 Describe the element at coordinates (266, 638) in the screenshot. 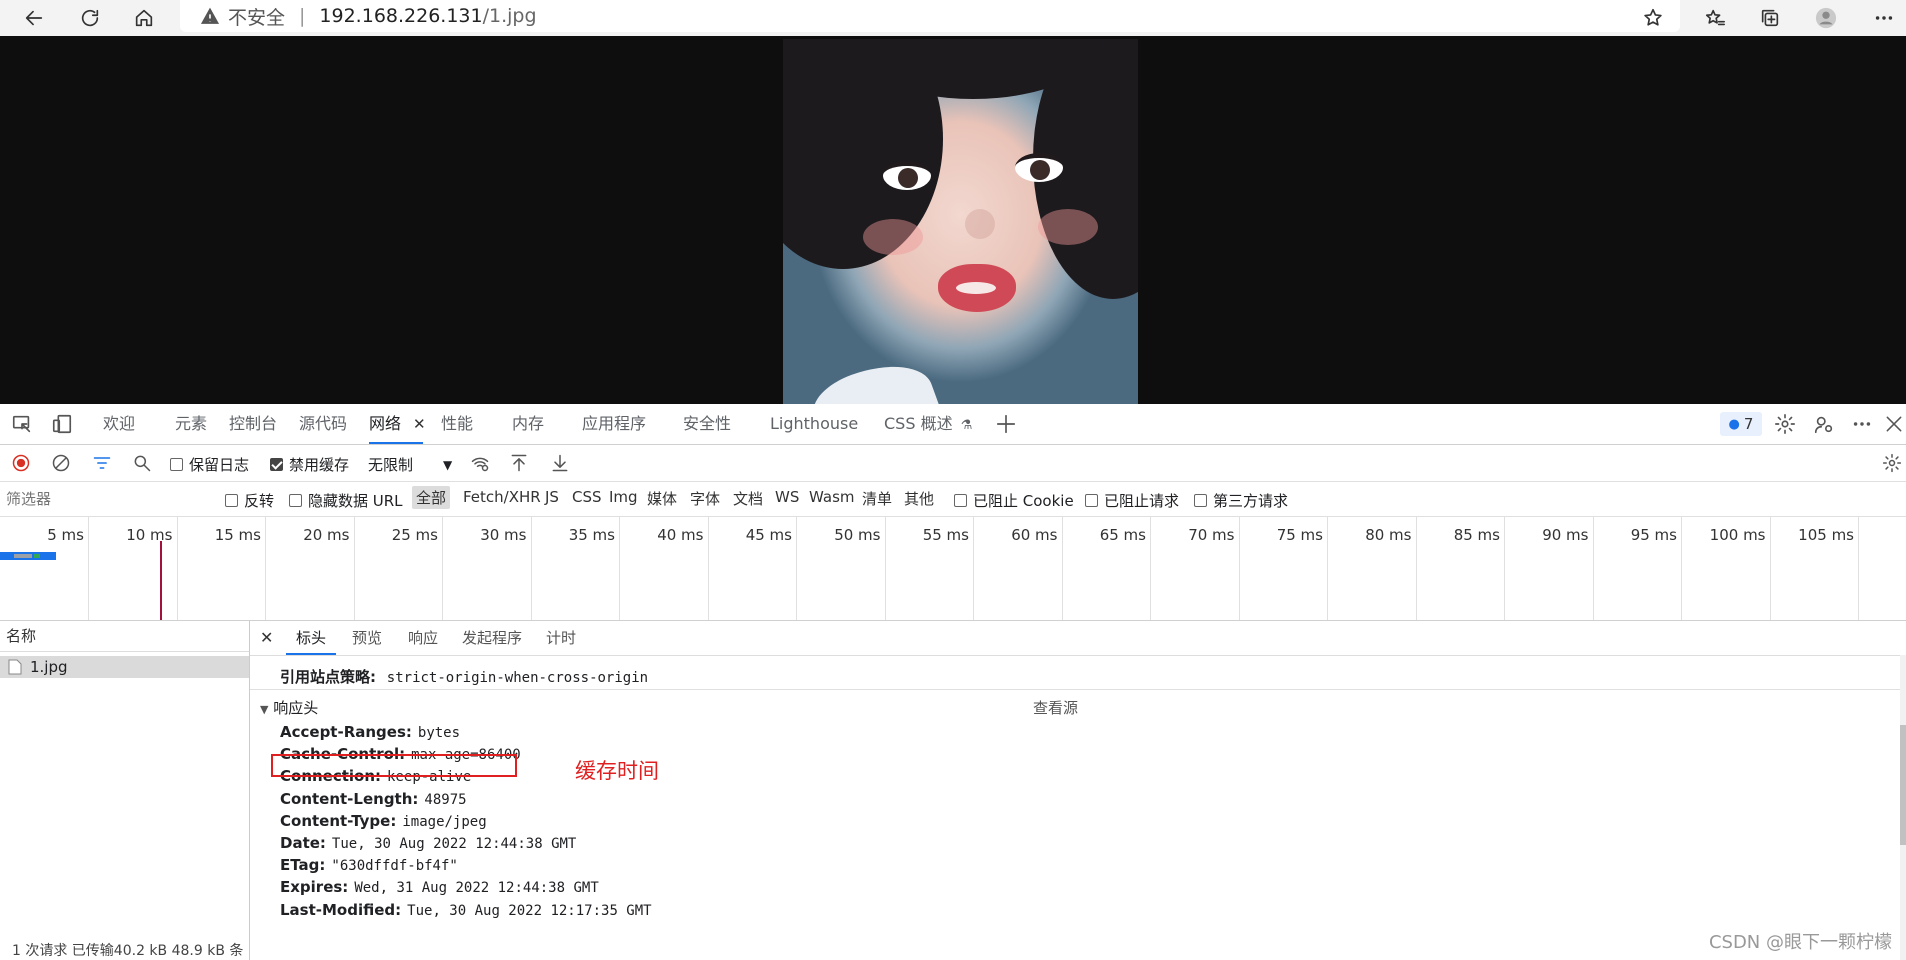

I see `close-details-icon: ✕` at that location.